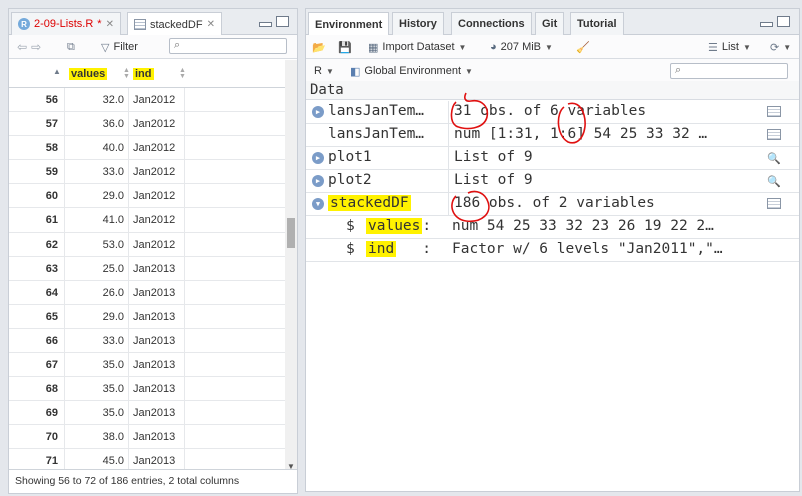 This screenshot has width=802, height=496. I want to click on data-search-input: ⌕, so click(228, 46).